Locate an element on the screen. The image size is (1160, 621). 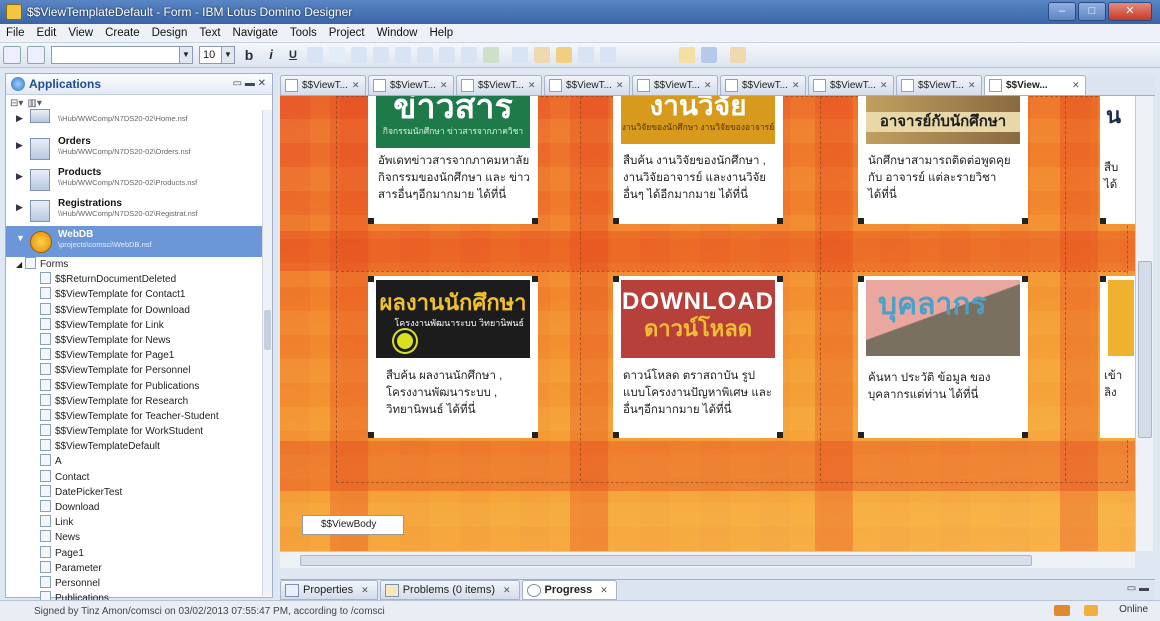
applications-scrollbar is located at coordinates (267, 353).